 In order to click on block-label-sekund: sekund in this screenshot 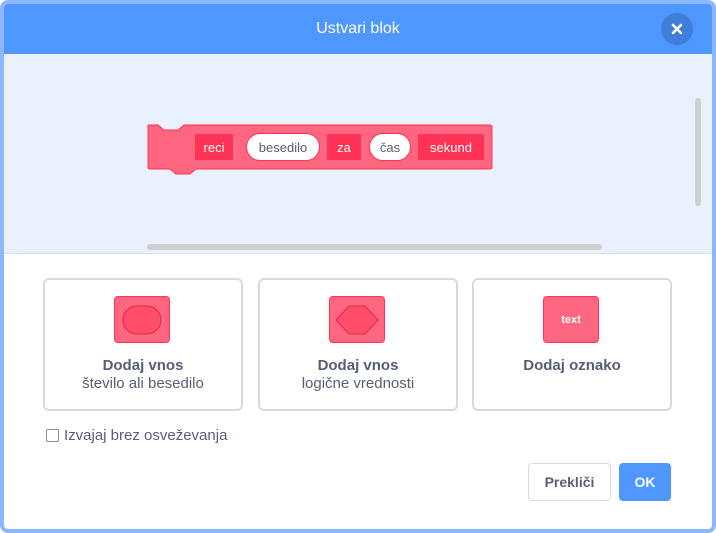, I will do `click(451, 147)`.